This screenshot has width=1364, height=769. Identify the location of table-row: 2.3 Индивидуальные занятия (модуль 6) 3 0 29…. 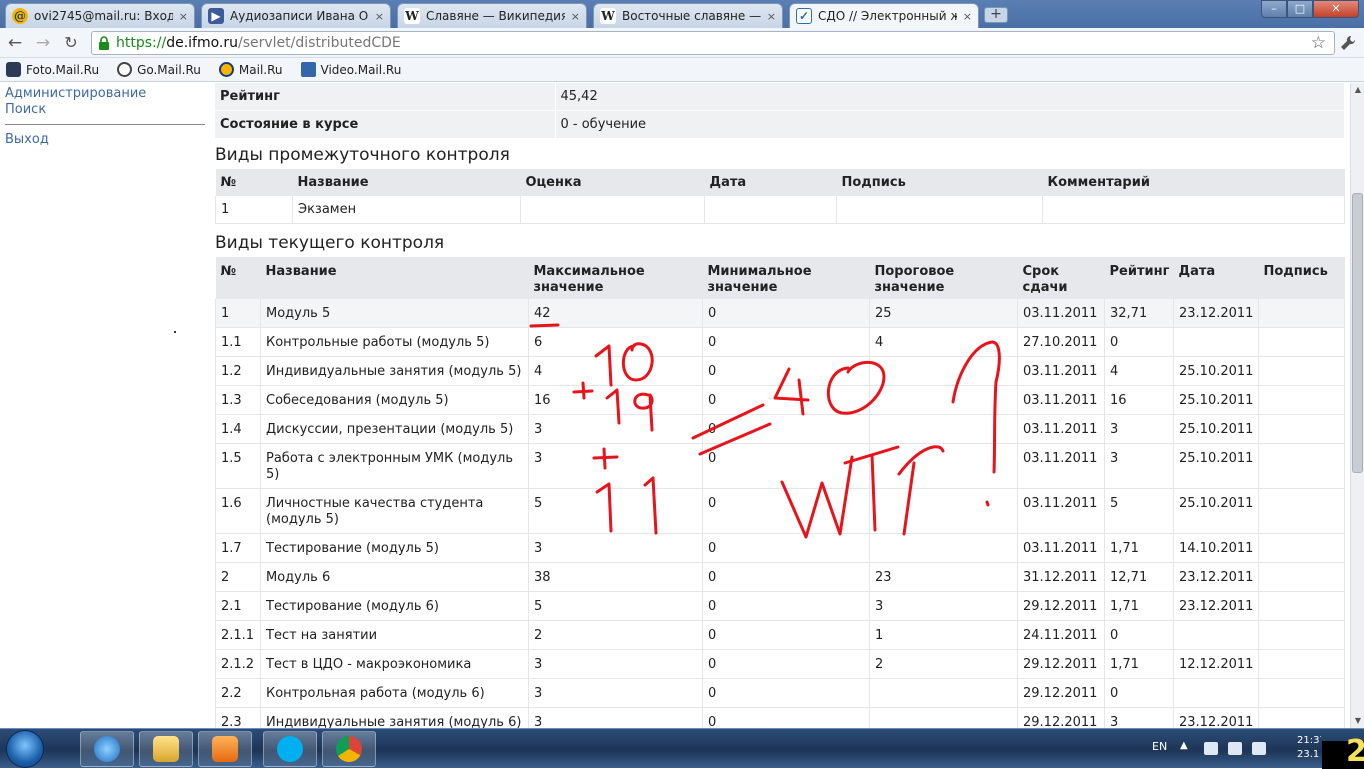
(780, 717).